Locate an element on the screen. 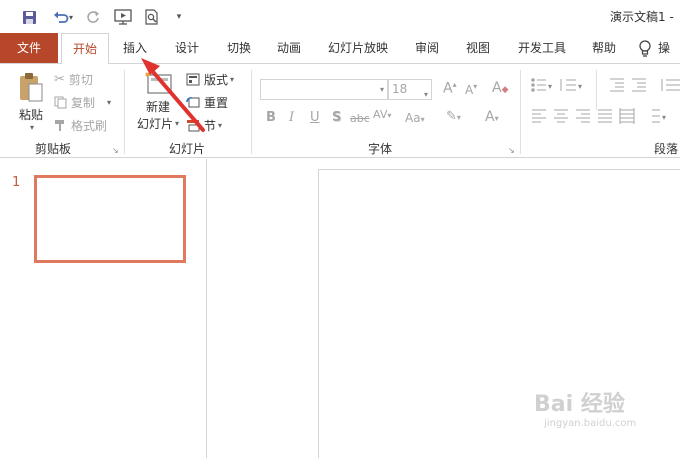  underline-icon: U is located at coordinates (315, 117).